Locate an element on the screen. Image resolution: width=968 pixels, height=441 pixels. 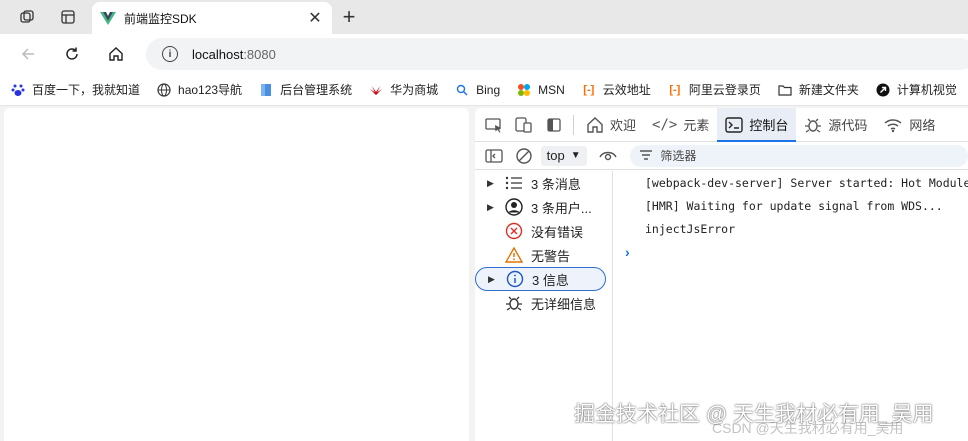
inspect-icon is located at coordinates (494, 125).